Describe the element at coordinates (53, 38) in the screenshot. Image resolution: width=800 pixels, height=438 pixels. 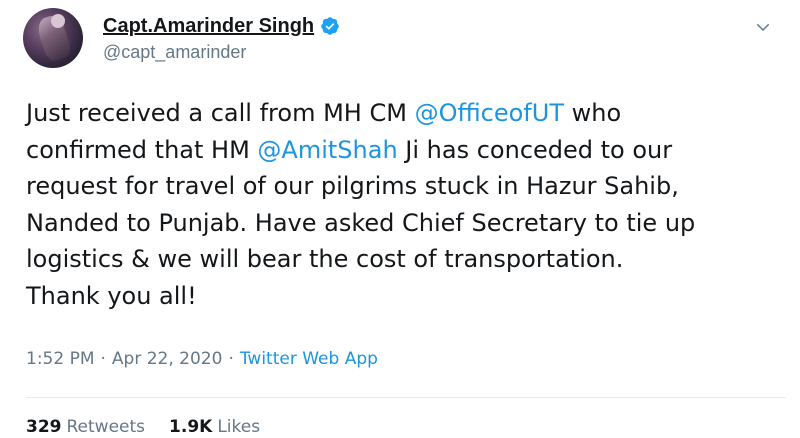
I see `avatar` at that location.